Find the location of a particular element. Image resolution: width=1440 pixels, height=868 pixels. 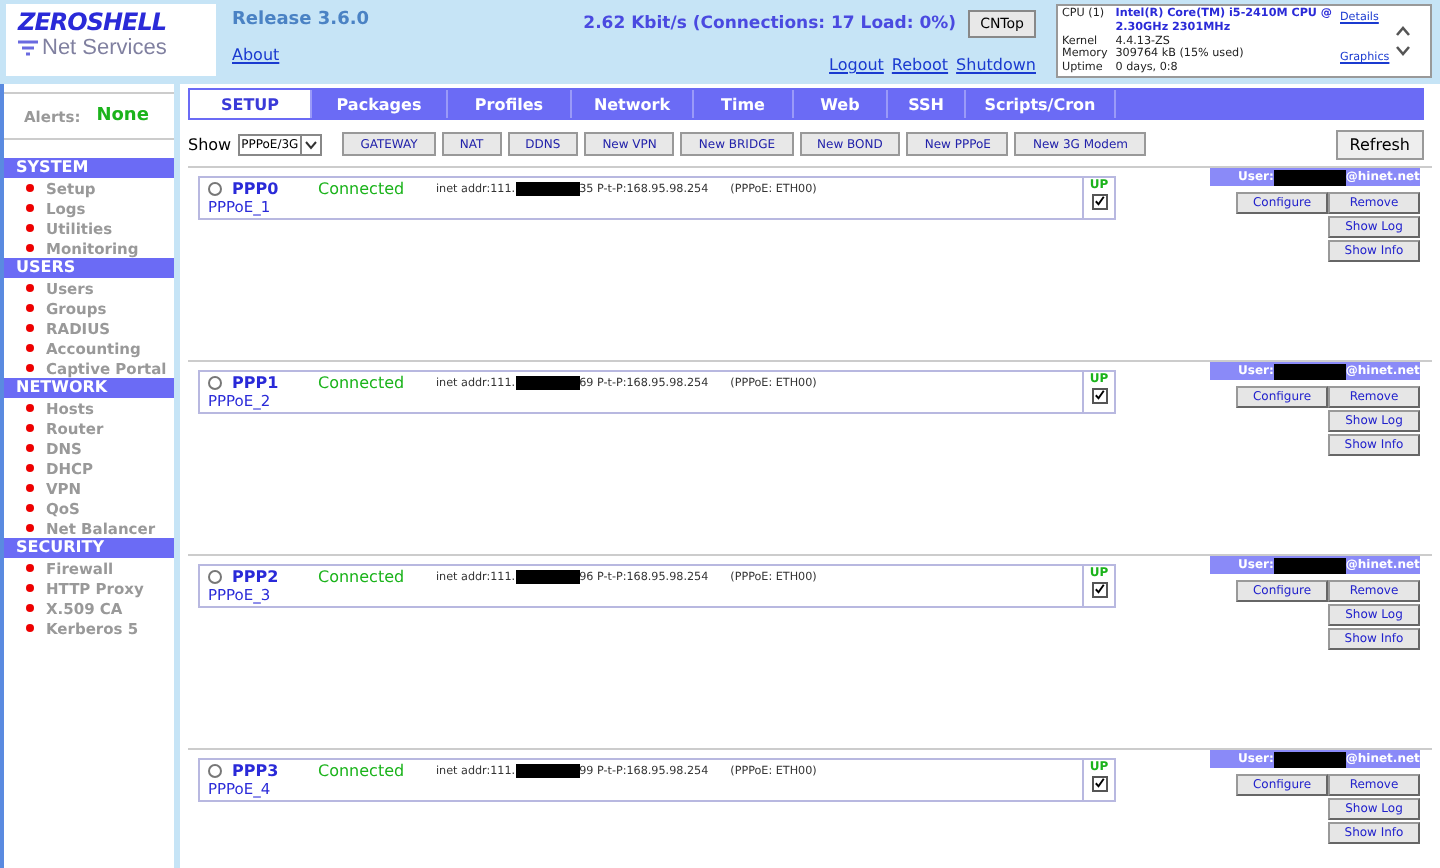

section-header: SYSTEM is located at coordinates (89, 168).